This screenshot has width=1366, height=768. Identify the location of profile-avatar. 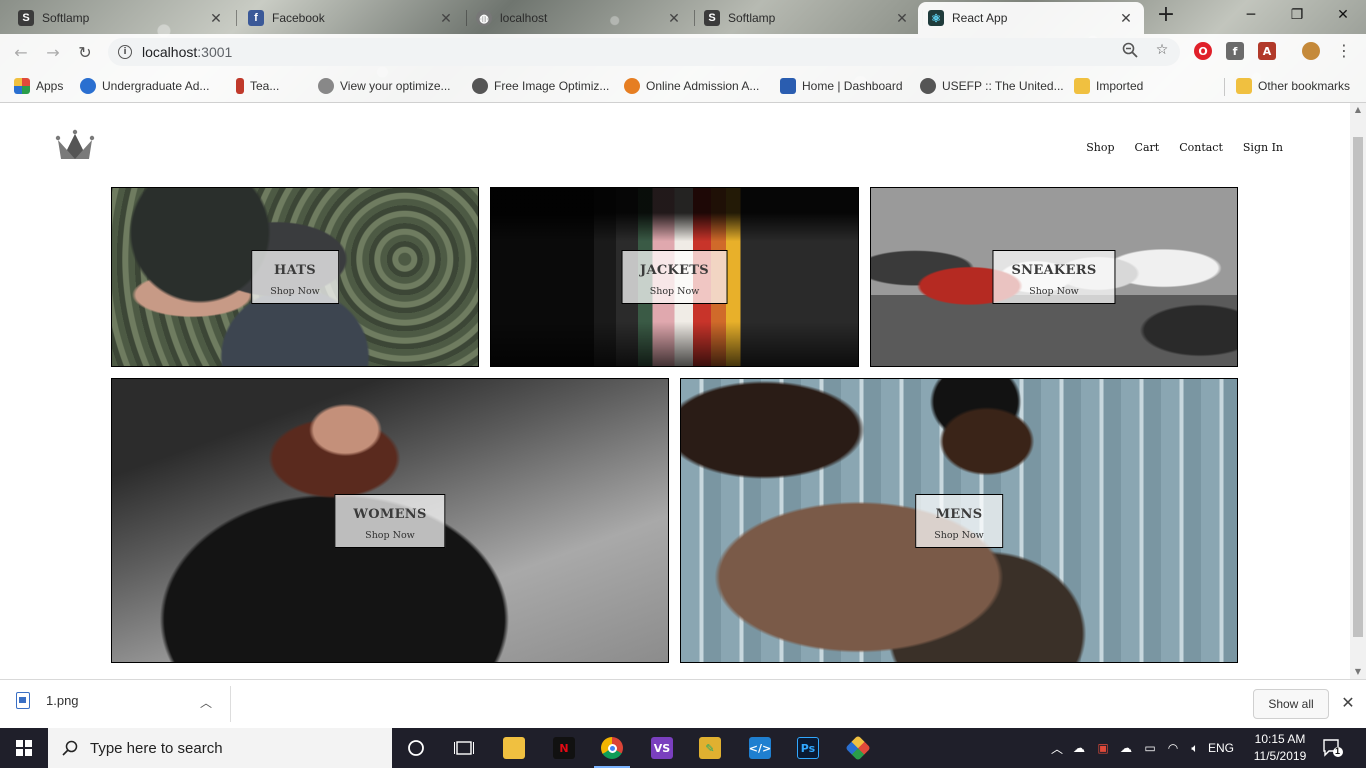
(1311, 51).